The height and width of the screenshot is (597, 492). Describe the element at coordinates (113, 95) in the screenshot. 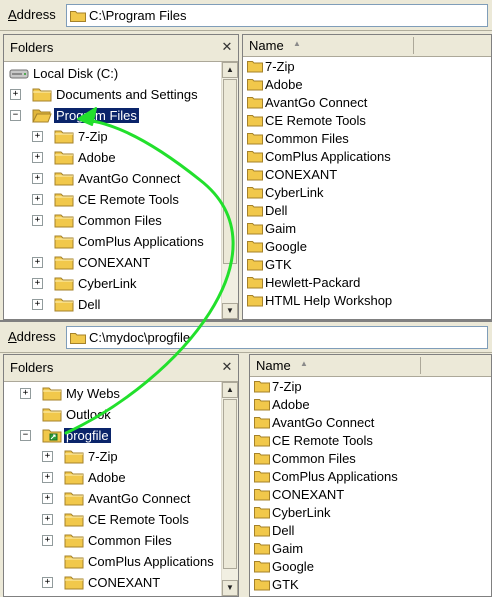

I see `tree-item: + Documents and Settings` at that location.